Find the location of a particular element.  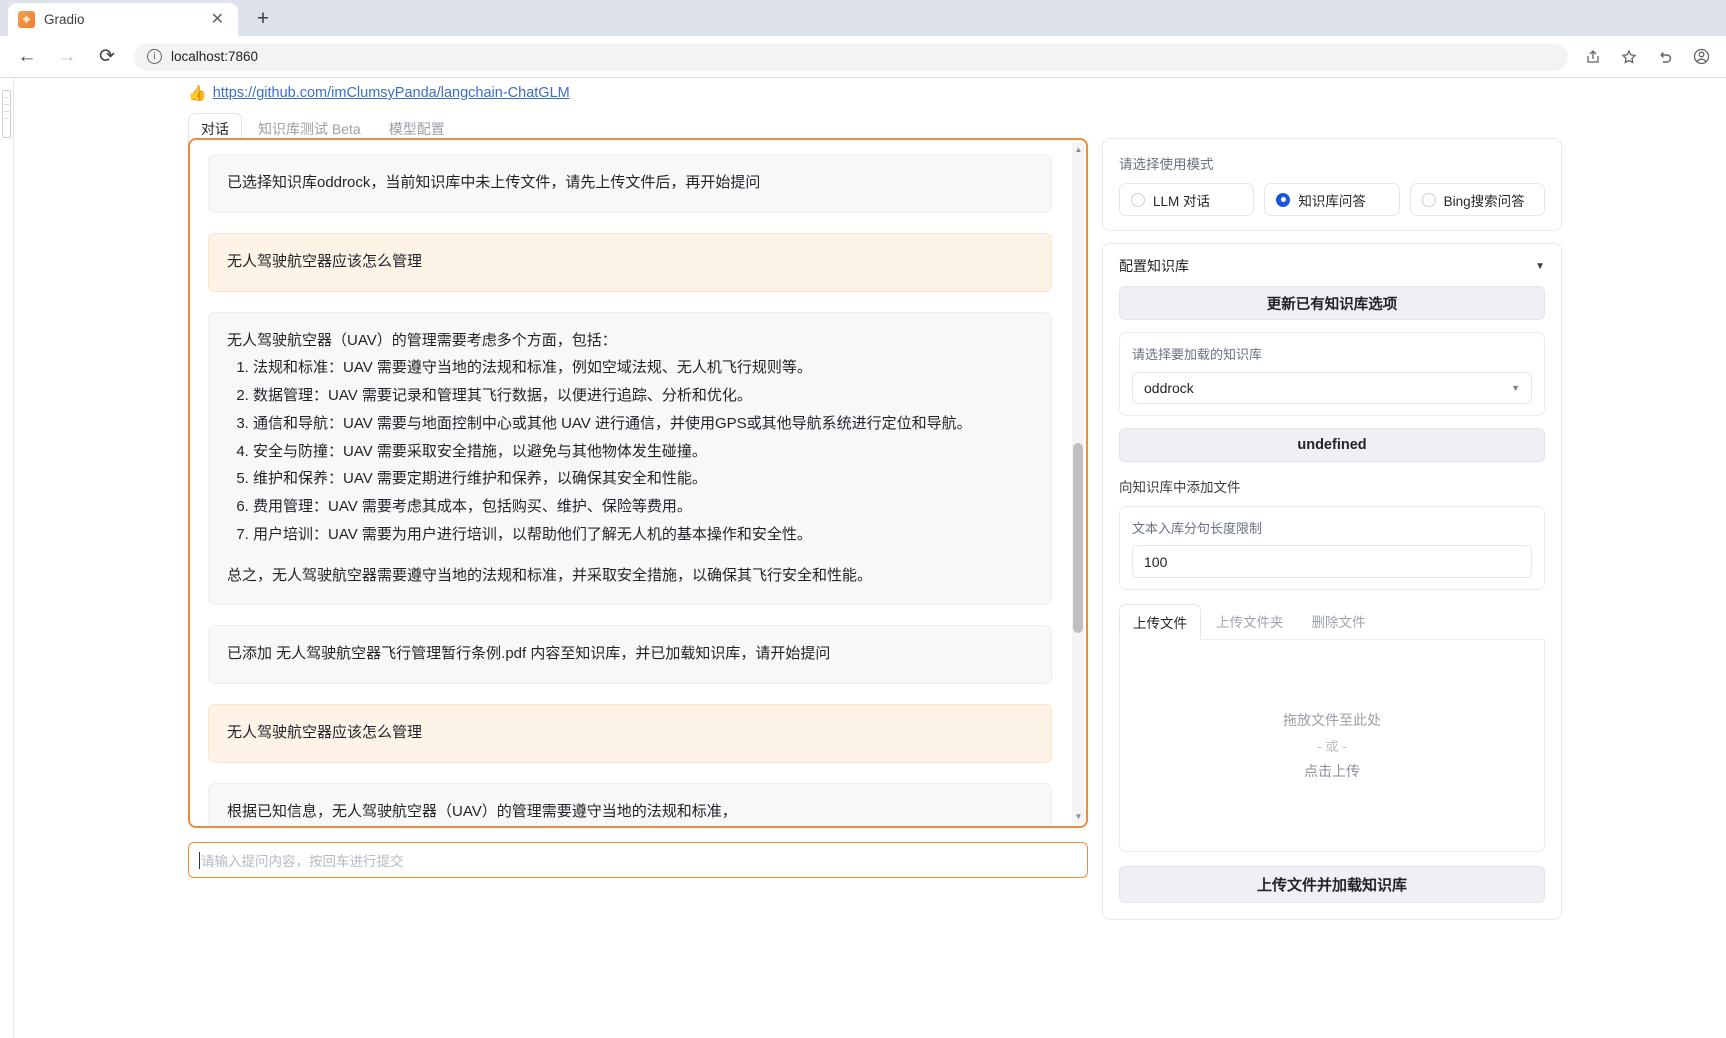

kb-selected-value: oddrock is located at coordinates (1169, 388).